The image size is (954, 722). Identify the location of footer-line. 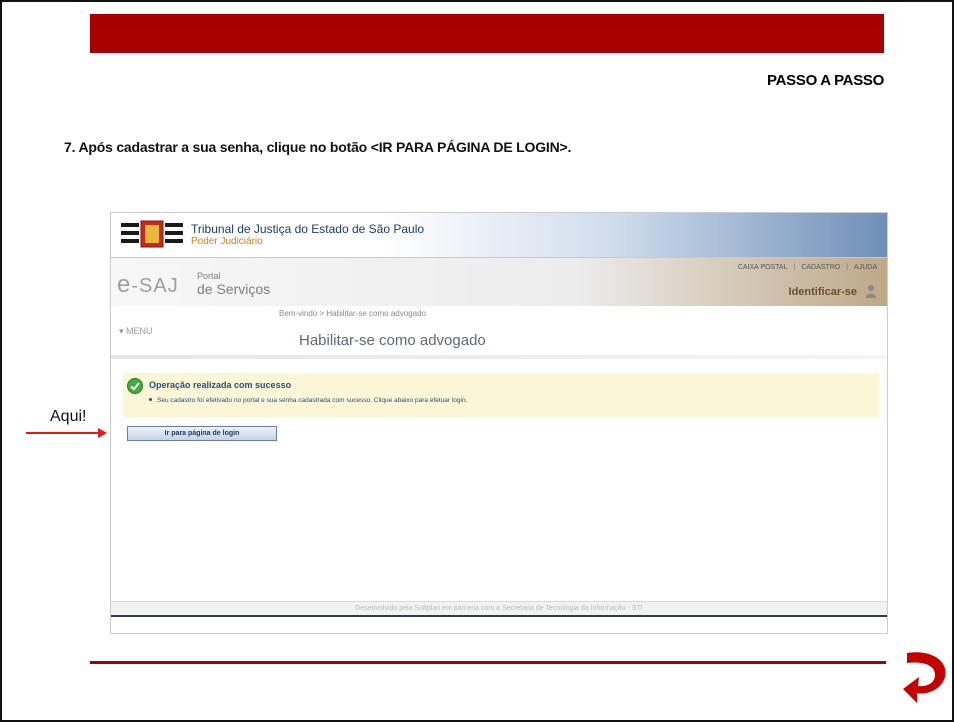
(499, 616).